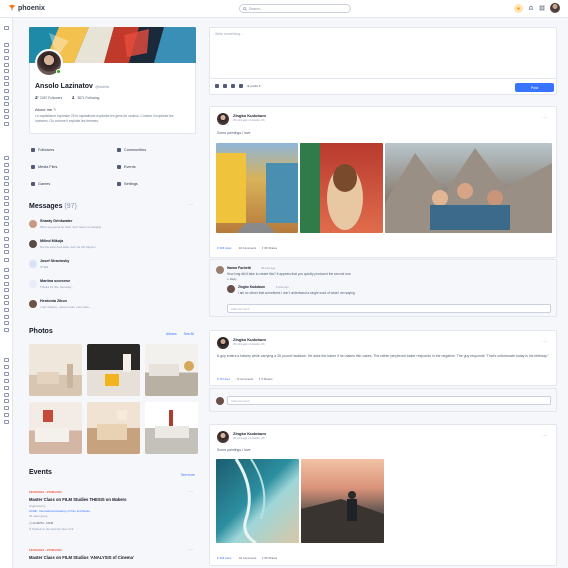  What do you see at coordinates (6, 246) in the screenshot?
I see `link-icon` at bounding box center [6, 246].